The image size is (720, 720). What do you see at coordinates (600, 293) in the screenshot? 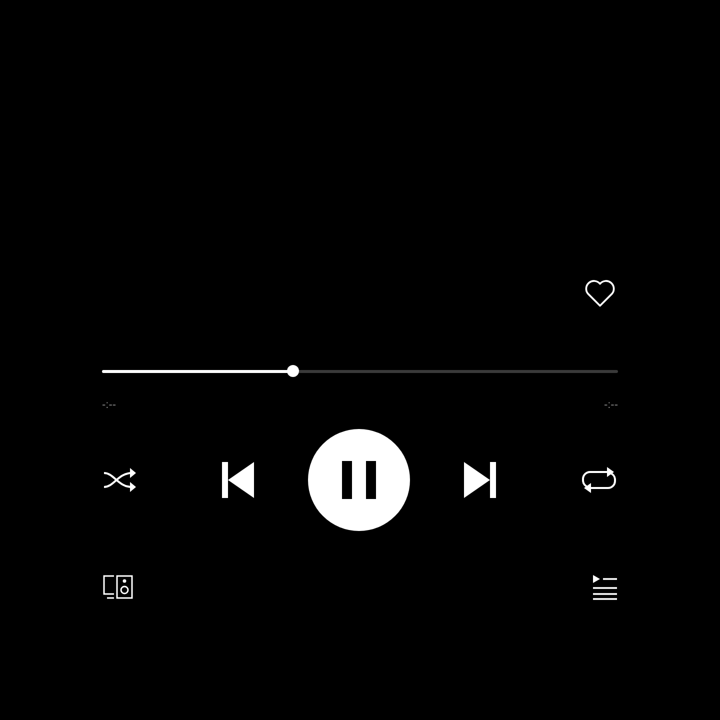
I see `heart-icon` at bounding box center [600, 293].